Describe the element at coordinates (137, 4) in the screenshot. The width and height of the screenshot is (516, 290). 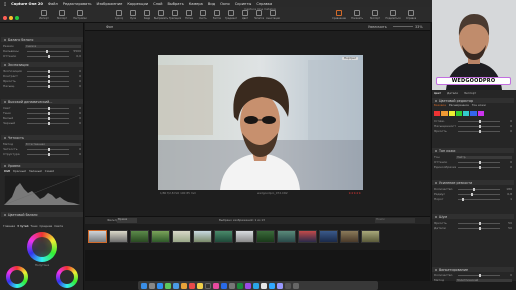
I see `menu-adjustments: Коррекции` at that location.